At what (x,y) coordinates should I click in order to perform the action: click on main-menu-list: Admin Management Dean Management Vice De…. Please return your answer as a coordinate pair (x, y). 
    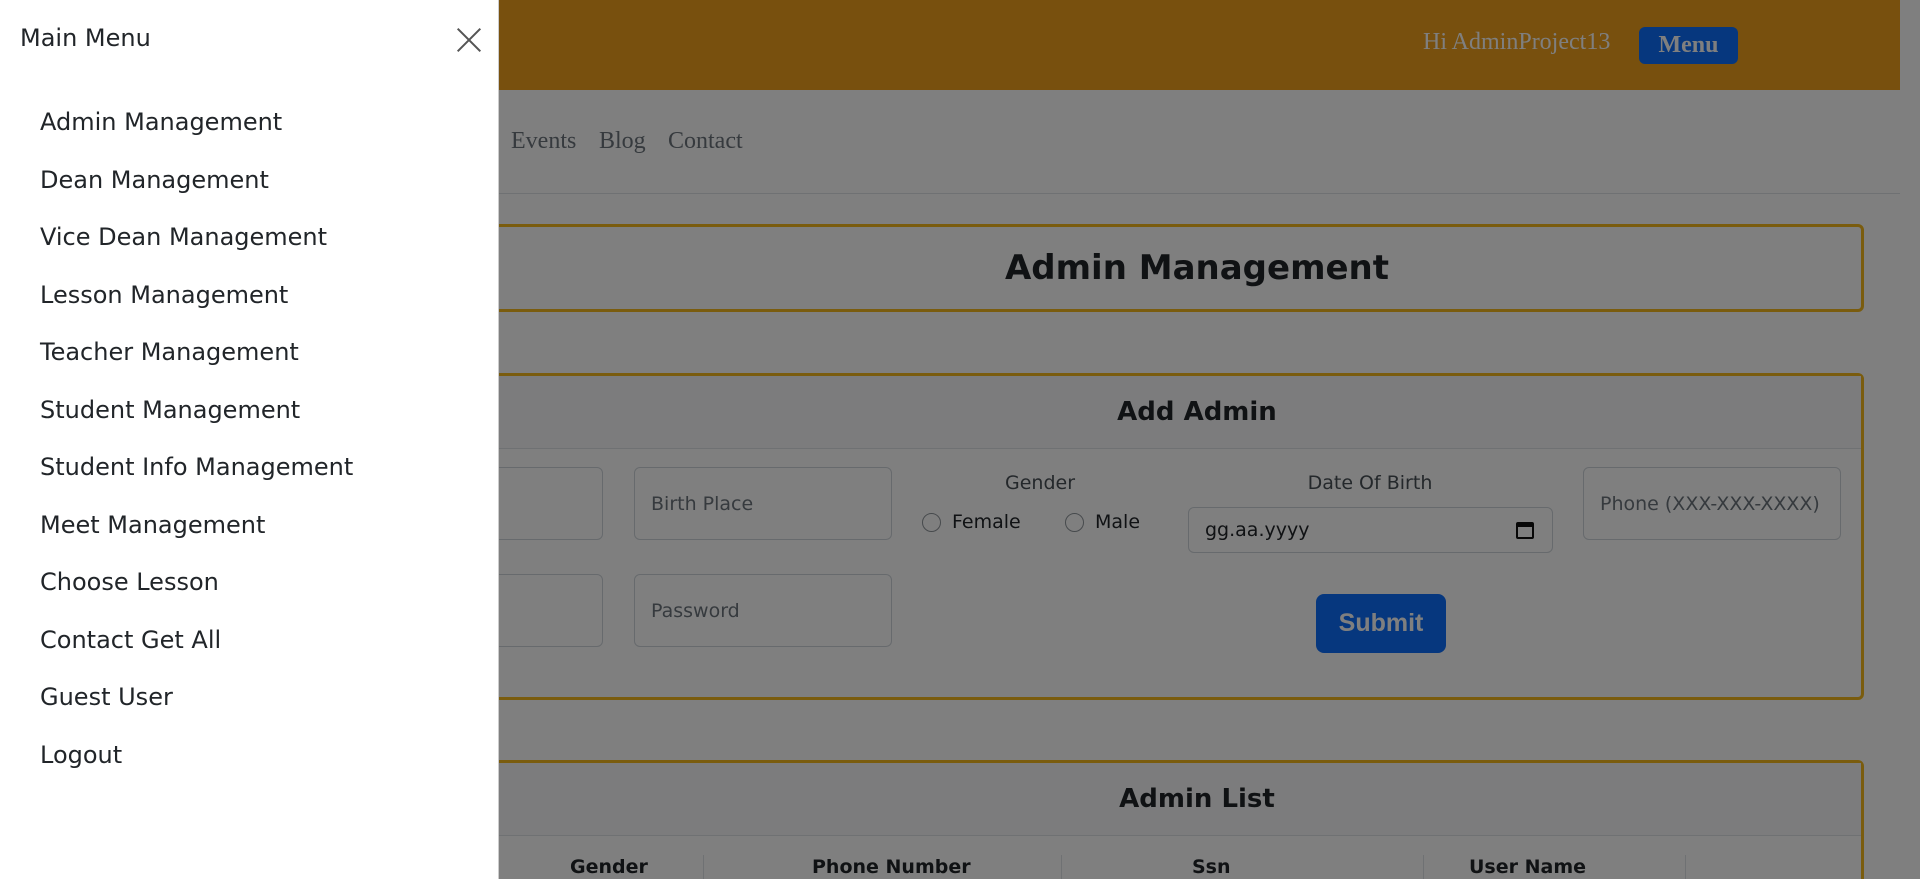
    Looking at the image, I should click on (196, 453).